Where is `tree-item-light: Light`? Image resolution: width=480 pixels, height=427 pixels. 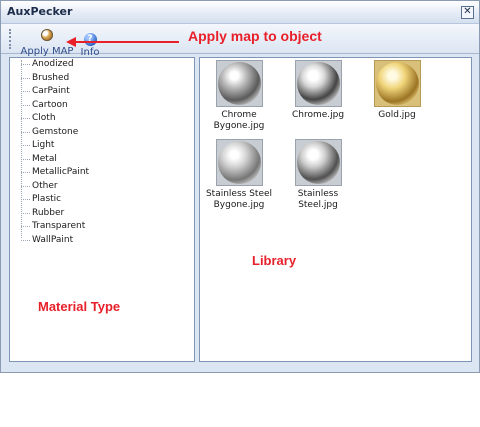 tree-item-light: Light is located at coordinates (49, 146).